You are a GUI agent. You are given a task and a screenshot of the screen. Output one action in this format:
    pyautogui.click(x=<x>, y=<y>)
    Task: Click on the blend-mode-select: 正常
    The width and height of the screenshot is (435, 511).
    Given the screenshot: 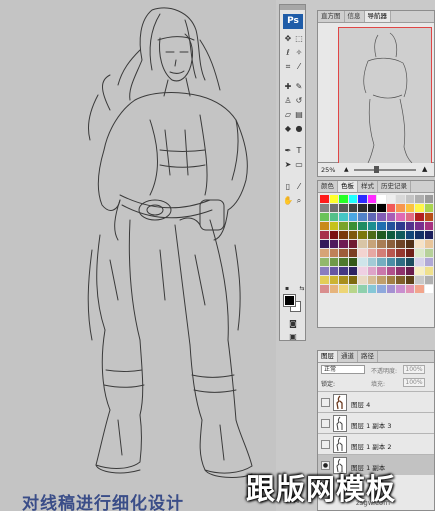 What is the action you would take?
    pyautogui.click(x=343, y=369)
    